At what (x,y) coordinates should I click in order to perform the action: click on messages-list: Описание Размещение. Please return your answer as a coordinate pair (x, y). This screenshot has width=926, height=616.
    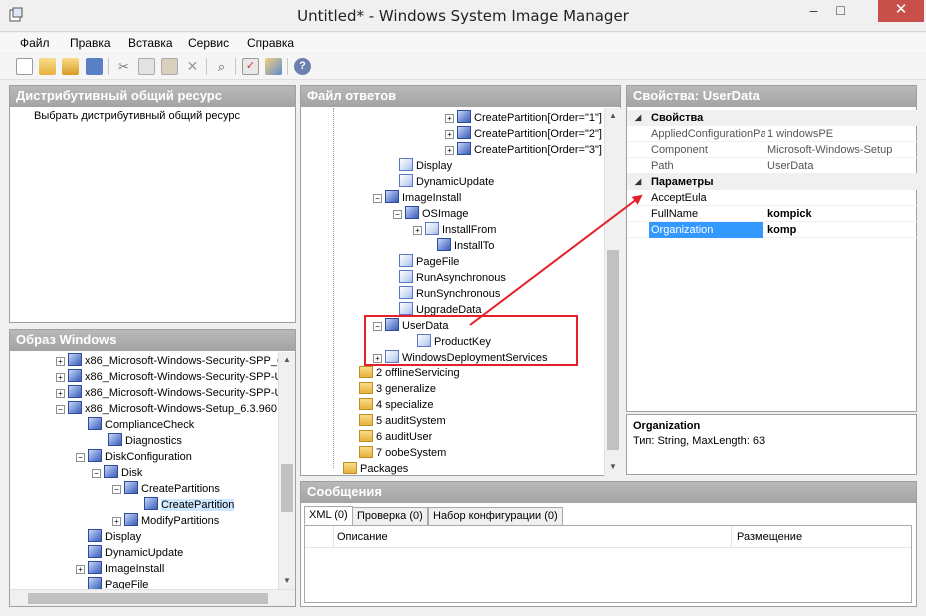
    Looking at the image, I should click on (608, 564).